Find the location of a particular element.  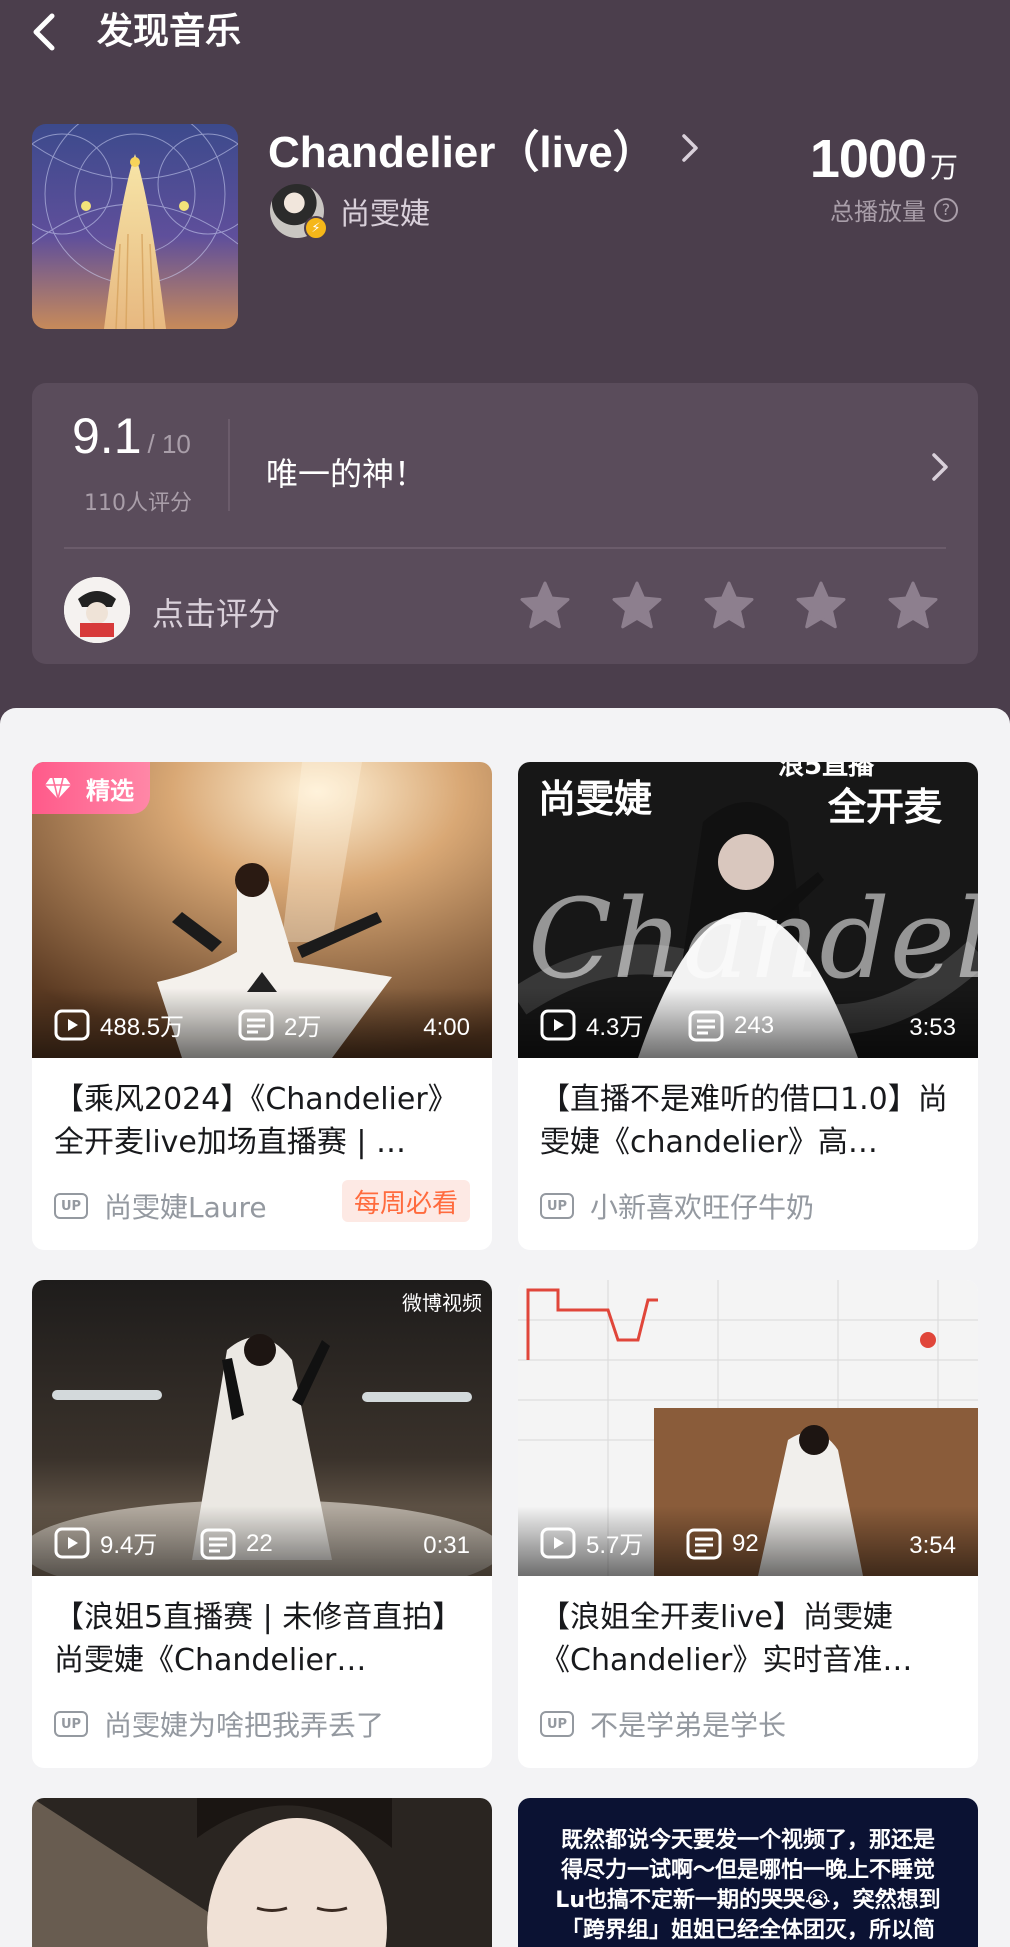

svg-text: Chandelier is located at coordinates (753, 939).